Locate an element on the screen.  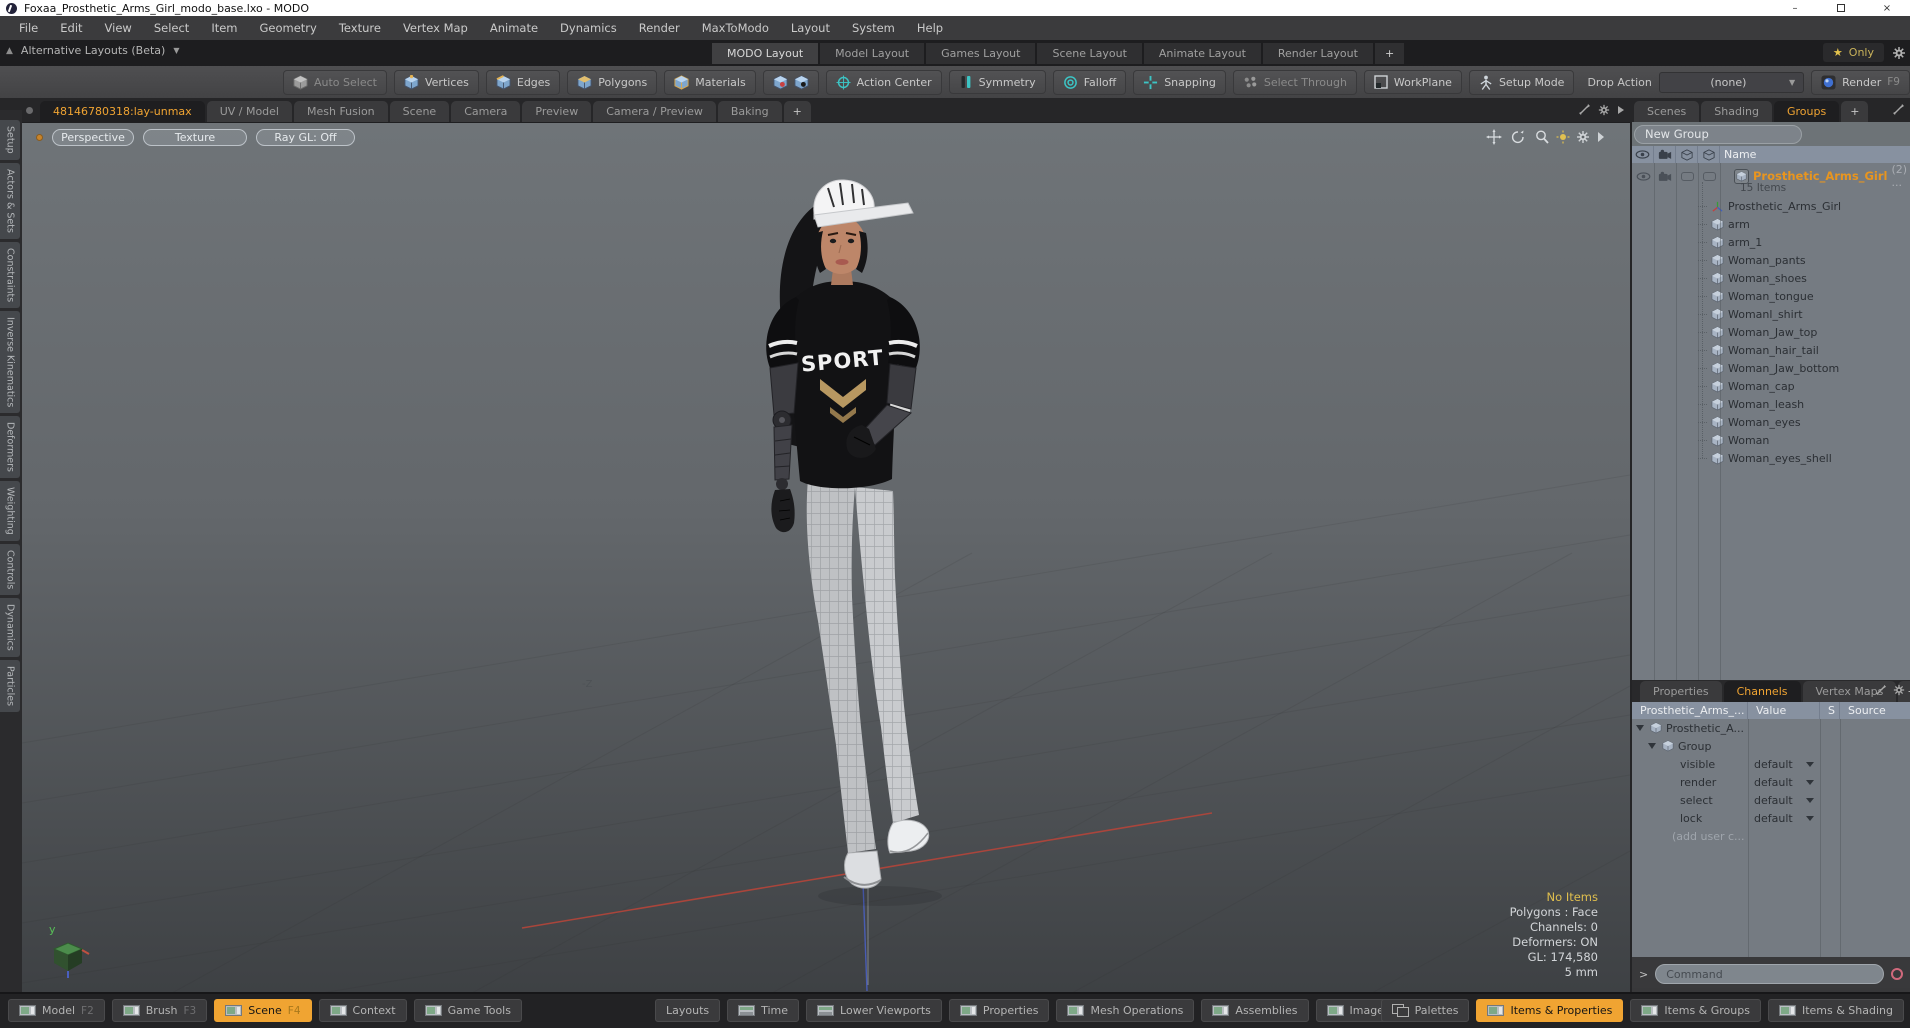
side-tab-deformers: Deformers is located at coordinates (10, 447).